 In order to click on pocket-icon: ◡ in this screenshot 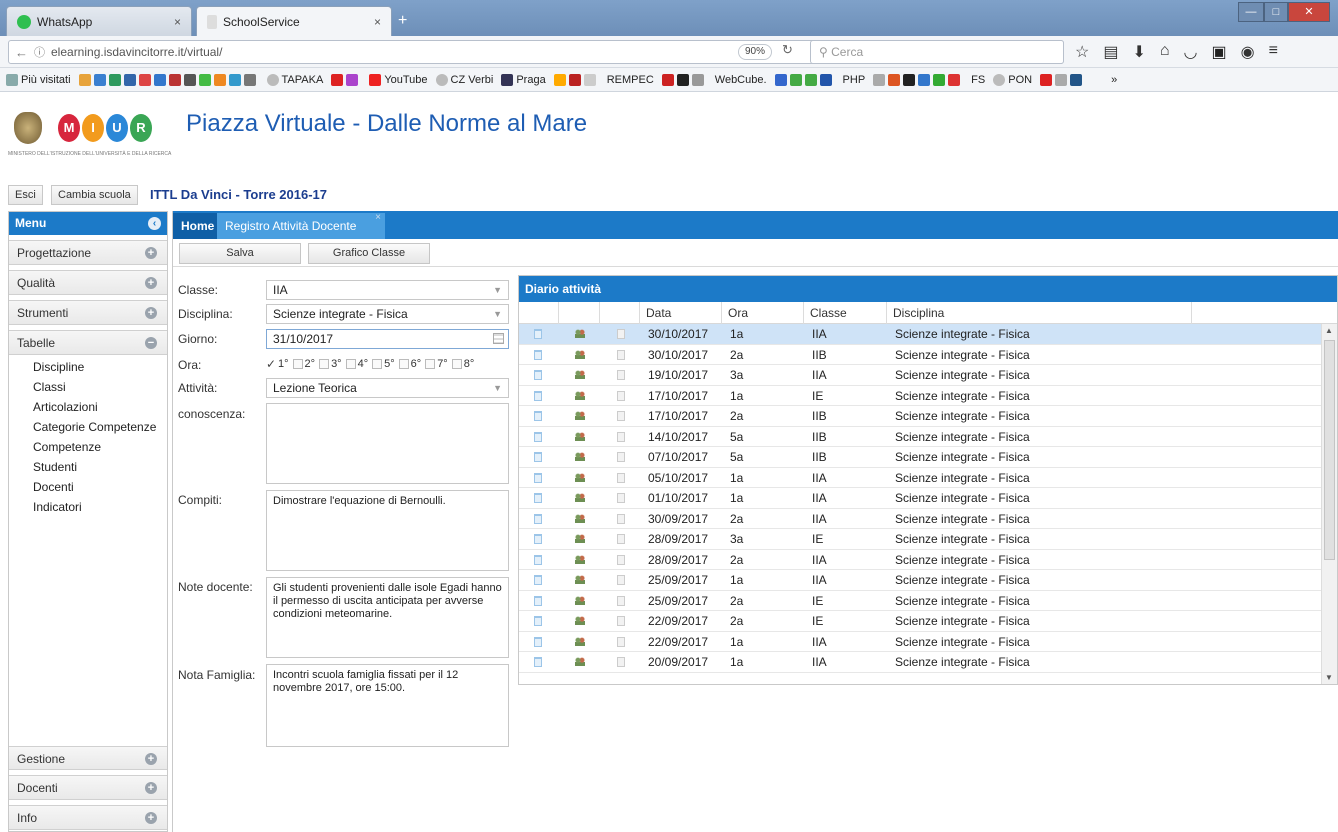, I will do `click(1191, 52)`.